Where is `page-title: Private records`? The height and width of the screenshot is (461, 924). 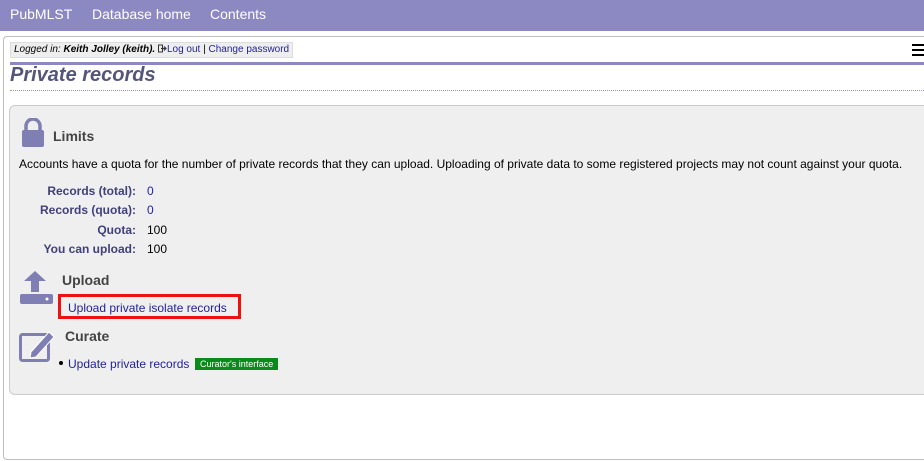
page-title: Private records is located at coordinates (83, 75).